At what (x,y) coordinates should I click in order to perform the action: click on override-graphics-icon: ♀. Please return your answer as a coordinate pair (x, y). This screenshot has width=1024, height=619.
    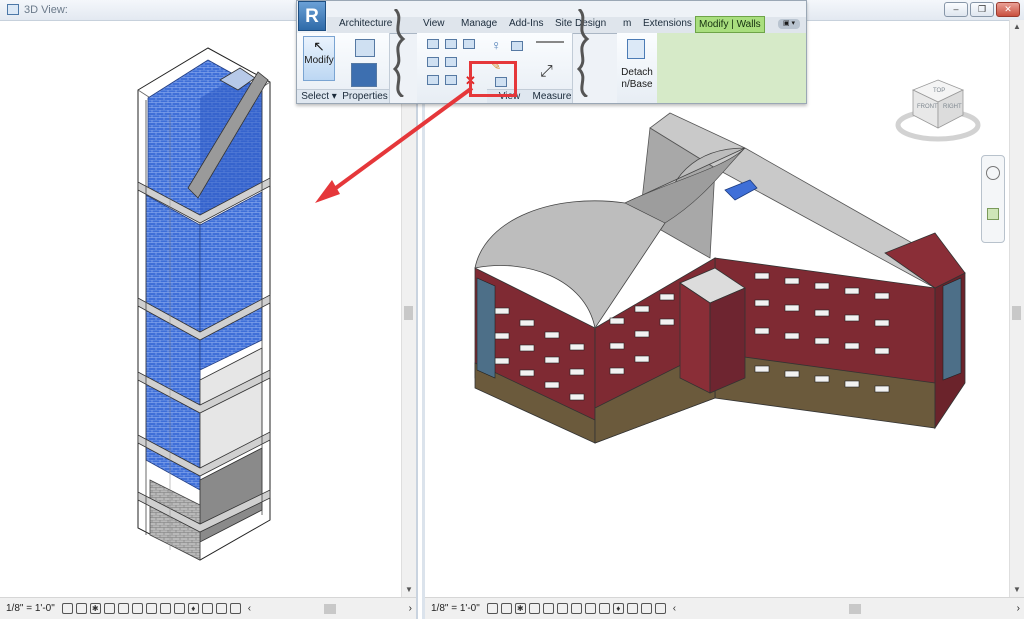
    Looking at the image, I should click on (496, 45).